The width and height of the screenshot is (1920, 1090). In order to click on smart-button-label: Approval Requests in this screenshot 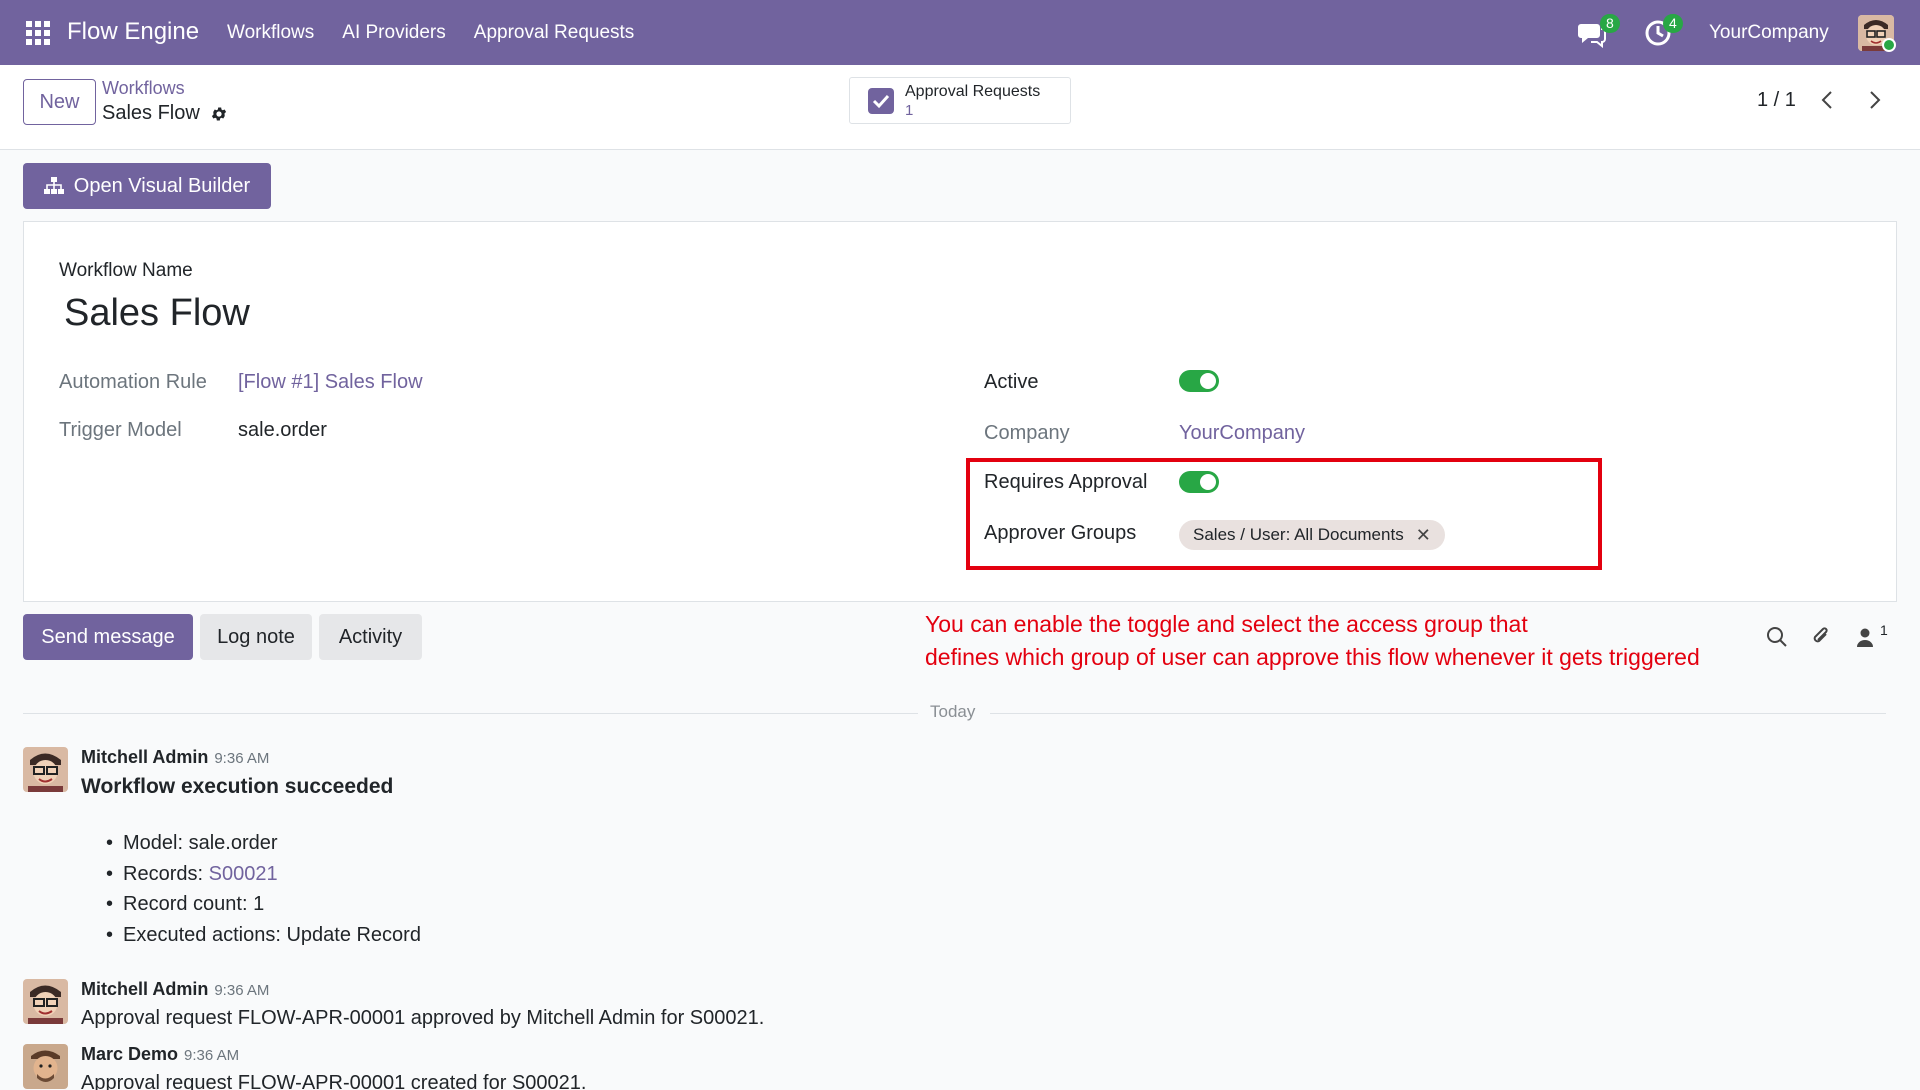, I will do `click(973, 91)`.